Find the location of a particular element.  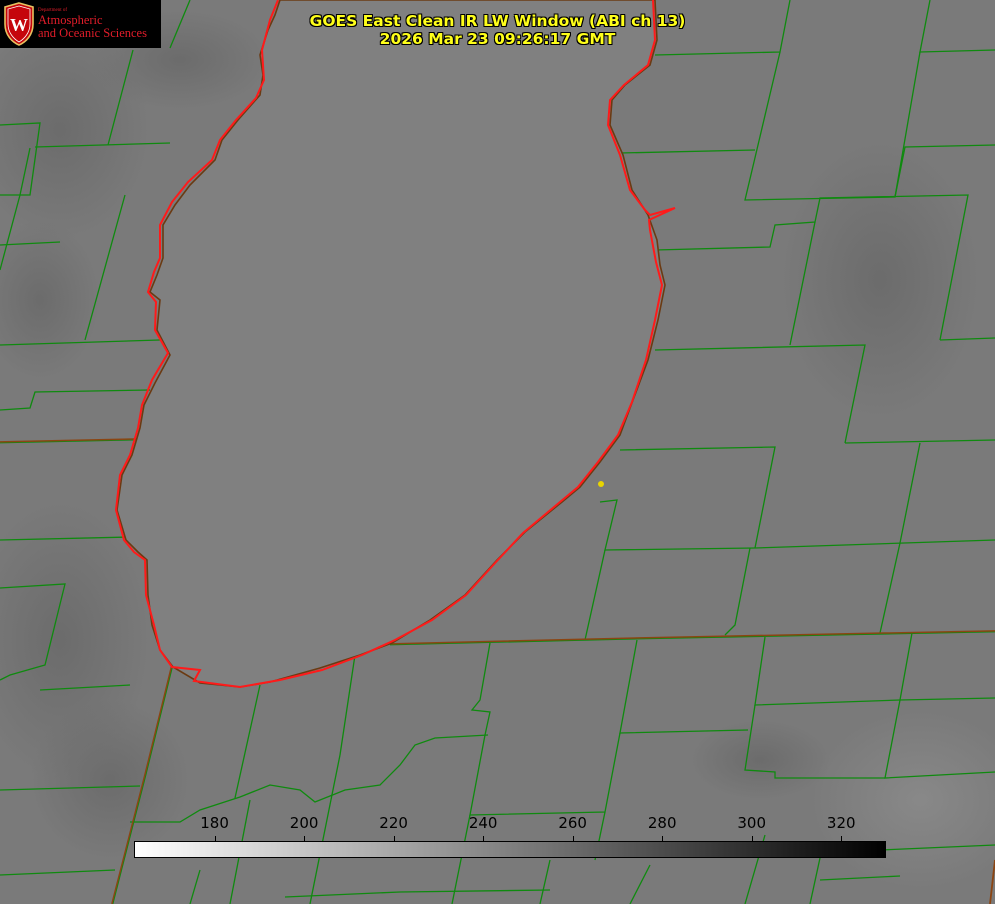

location-marker is located at coordinates (601, 484).